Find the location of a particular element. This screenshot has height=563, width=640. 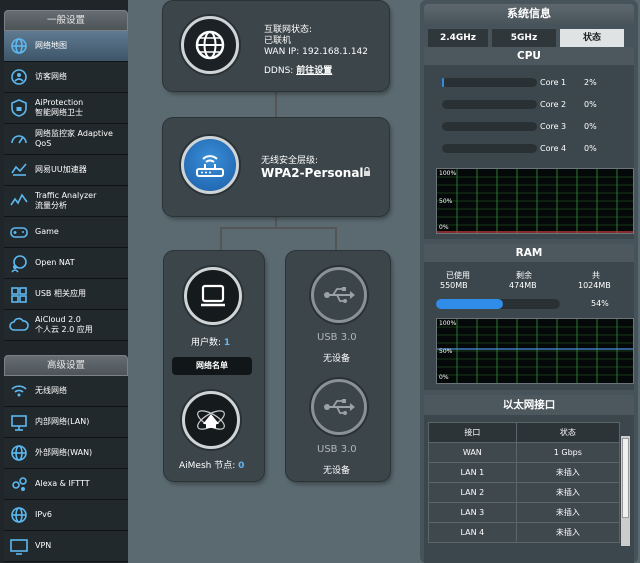

ram-graph-svg is located at coordinates (535, 351).